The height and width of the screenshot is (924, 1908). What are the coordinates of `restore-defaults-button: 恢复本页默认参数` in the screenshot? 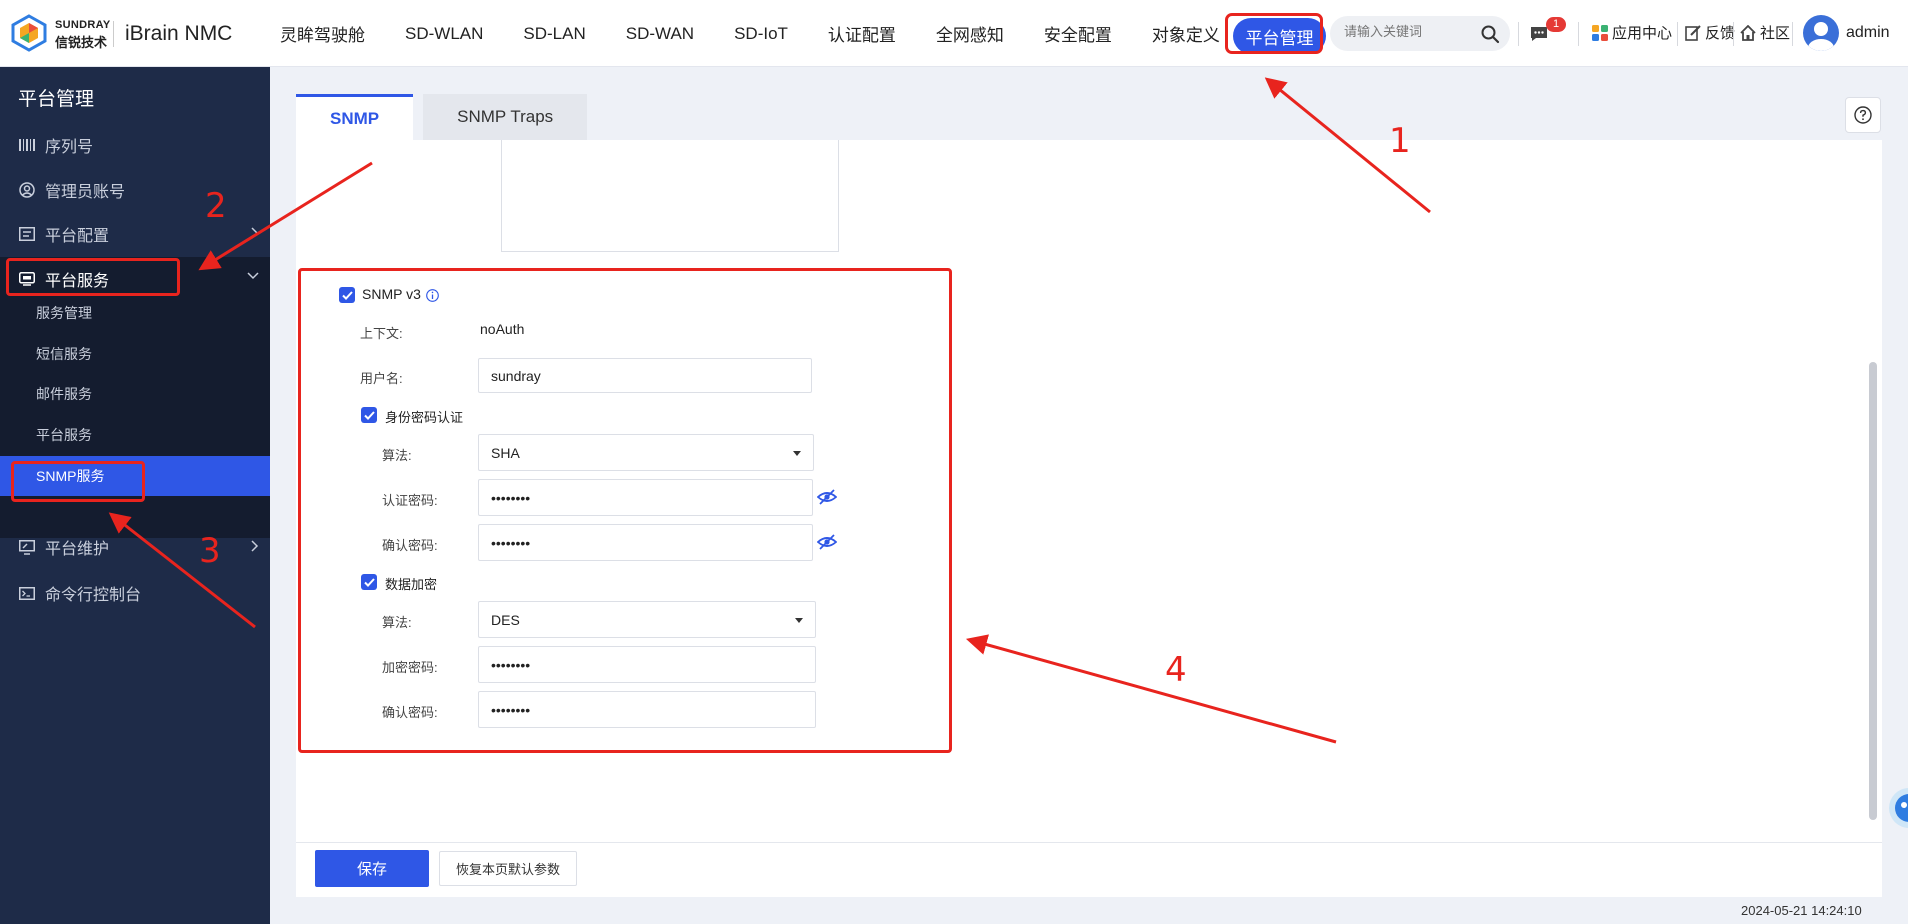 It's located at (508, 868).